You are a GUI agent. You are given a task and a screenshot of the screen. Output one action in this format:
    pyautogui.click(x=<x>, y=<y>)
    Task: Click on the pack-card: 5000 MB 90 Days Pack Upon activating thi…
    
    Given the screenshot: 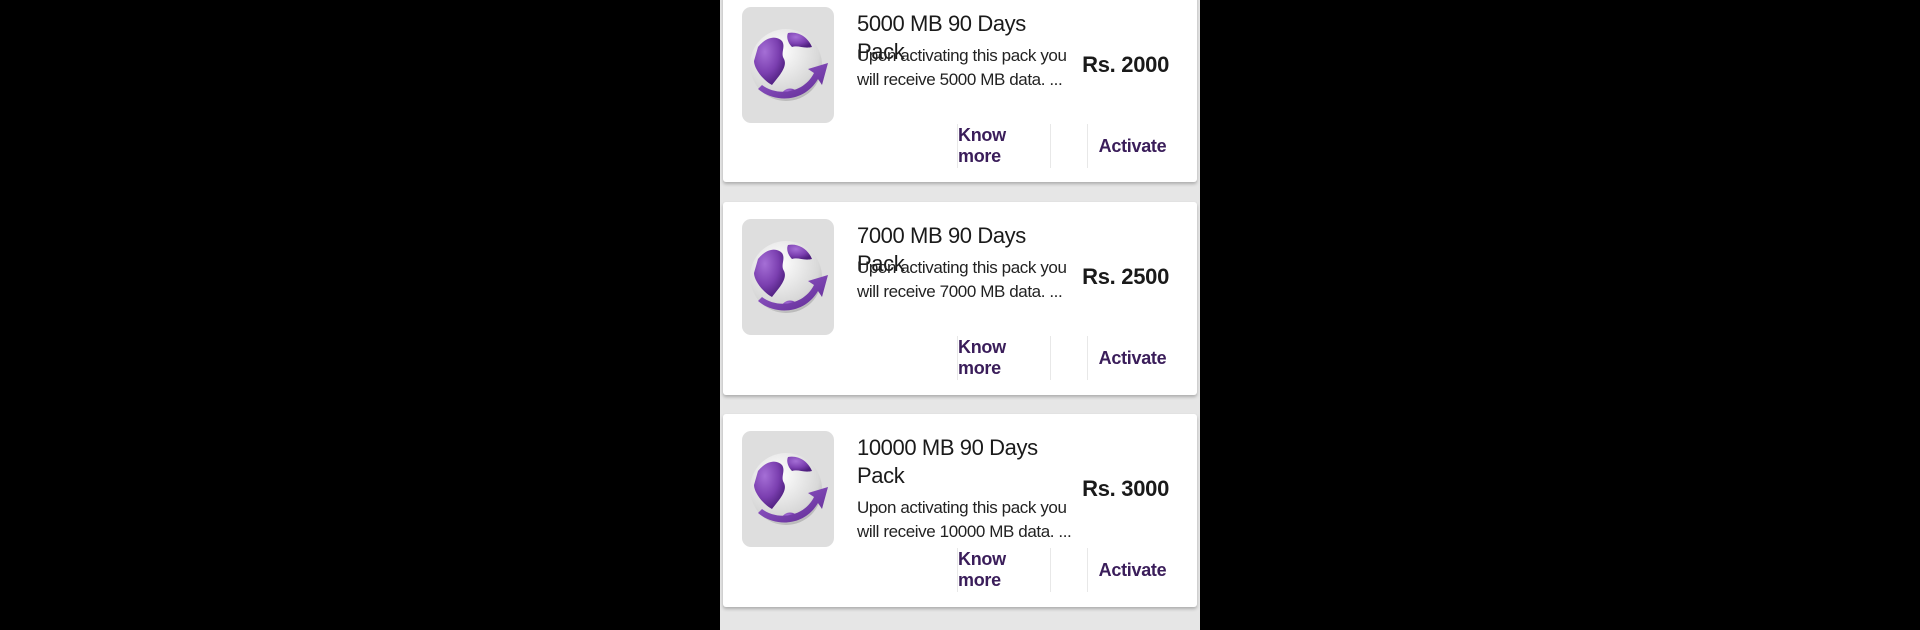 What is the action you would take?
    pyautogui.click(x=960, y=91)
    